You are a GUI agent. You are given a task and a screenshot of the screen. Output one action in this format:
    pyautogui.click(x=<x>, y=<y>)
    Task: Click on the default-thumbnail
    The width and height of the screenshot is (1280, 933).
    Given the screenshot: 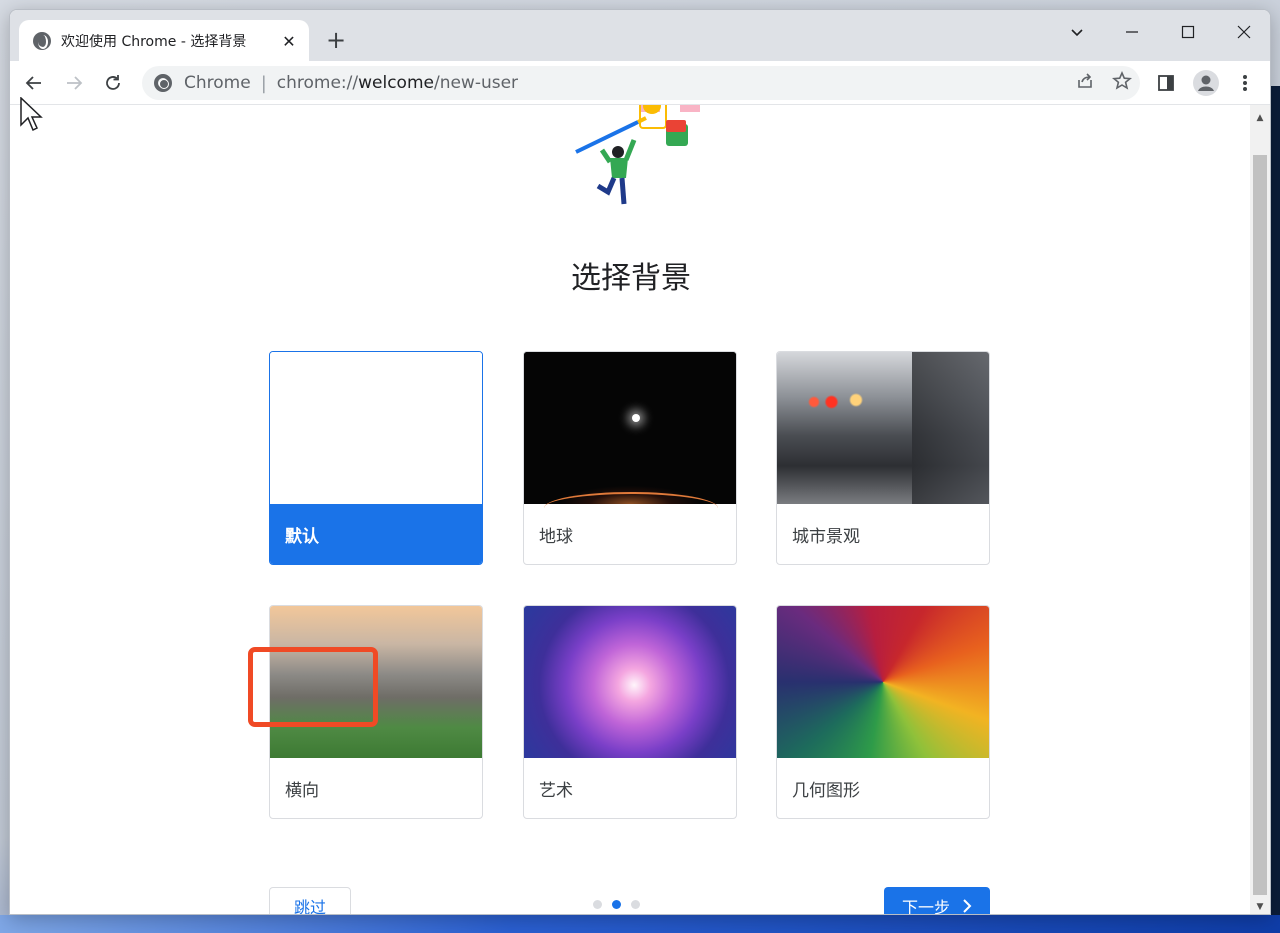 What is the action you would take?
    pyautogui.click(x=376, y=428)
    